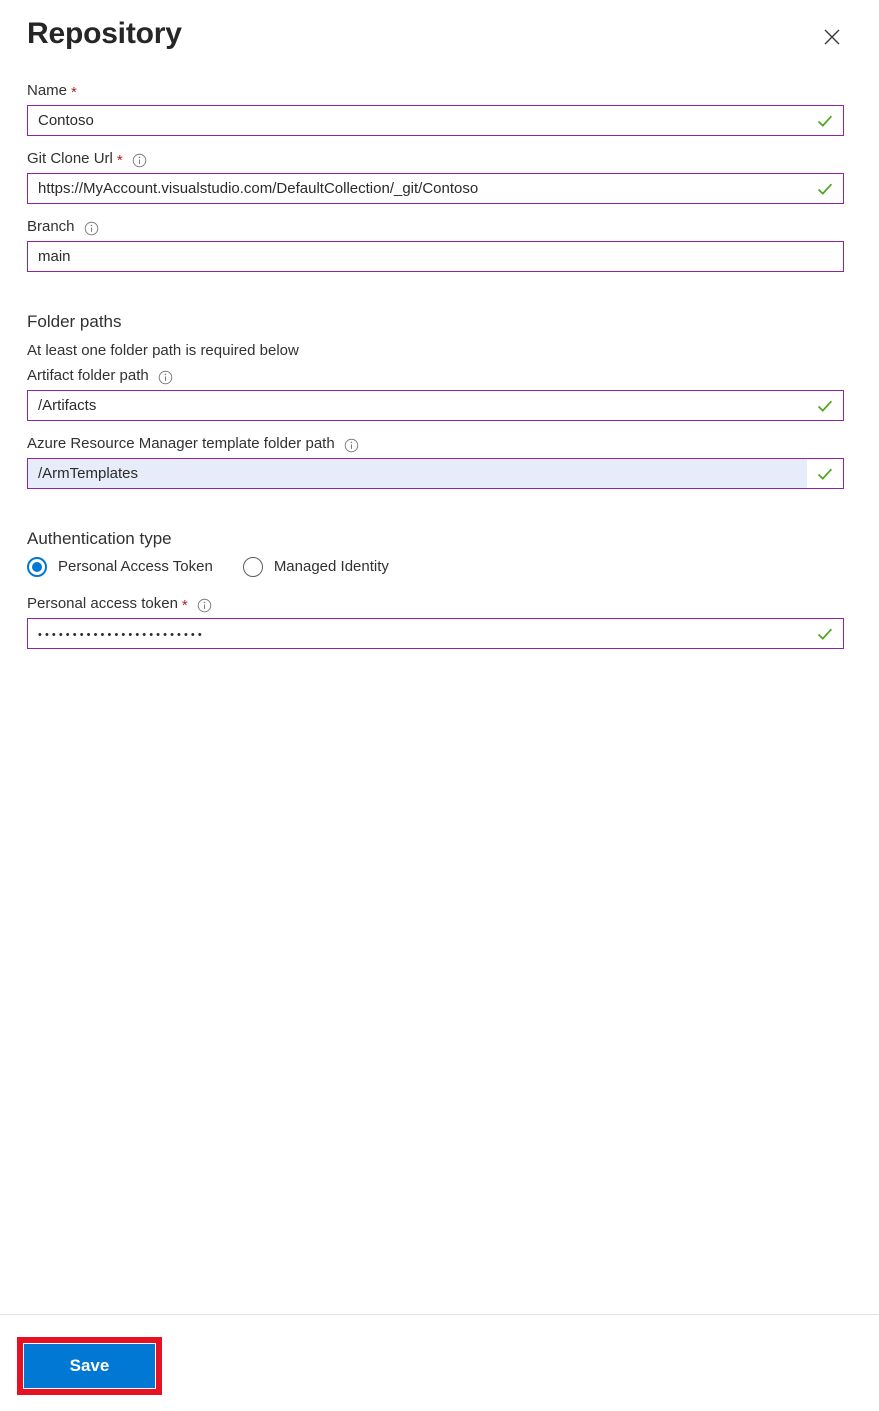 This screenshot has height=1411, width=879. What do you see at coordinates (439, 376) in the screenshot?
I see `artifact-folder-path-label: Artifact folder path` at bounding box center [439, 376].